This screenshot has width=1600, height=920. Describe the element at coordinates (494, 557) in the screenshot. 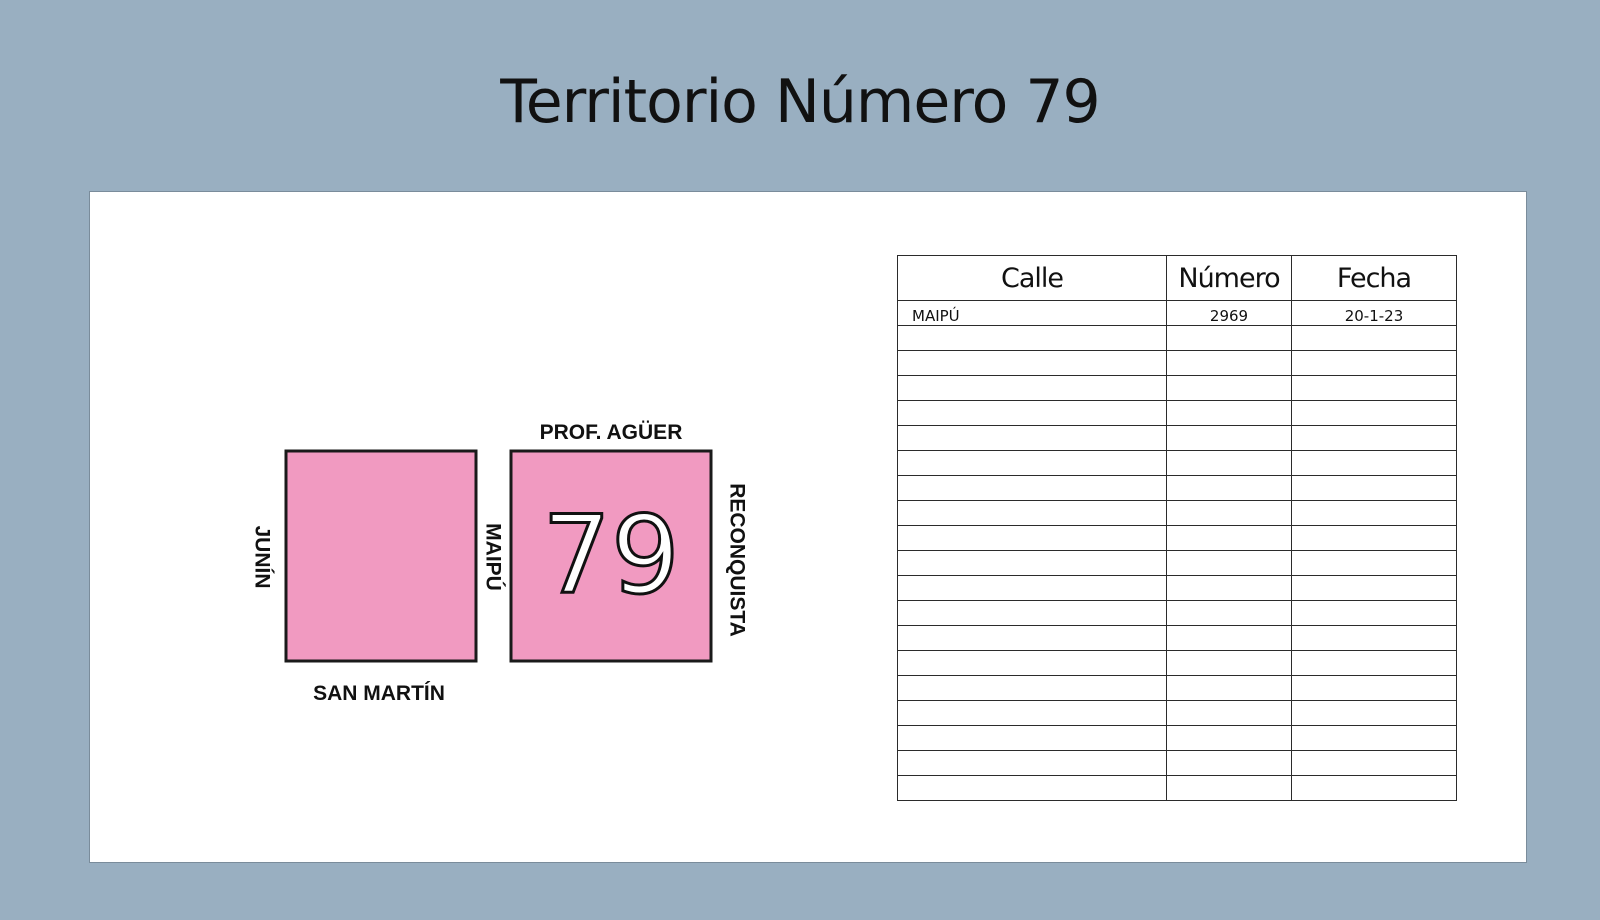

I see `street-label-middle: MAIPÚ` at that location.